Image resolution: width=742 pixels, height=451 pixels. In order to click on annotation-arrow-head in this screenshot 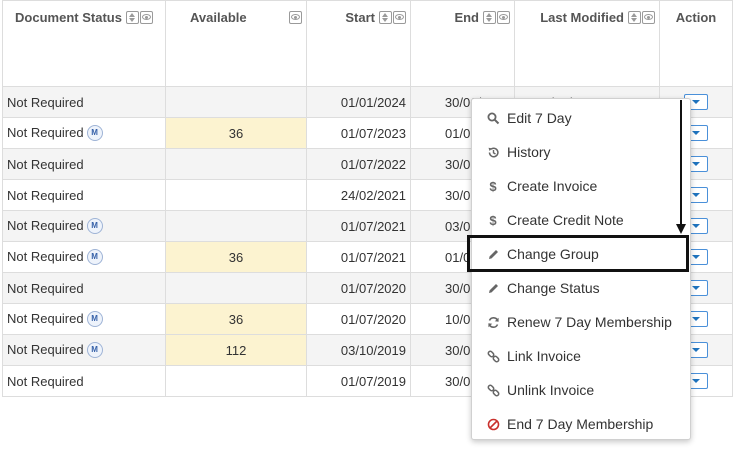, I will do `click(681, 229)`.